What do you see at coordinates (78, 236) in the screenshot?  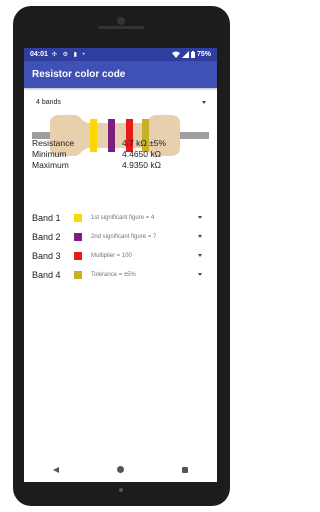 I see `band-2-color-swatch` at bounding box center [78, 236].